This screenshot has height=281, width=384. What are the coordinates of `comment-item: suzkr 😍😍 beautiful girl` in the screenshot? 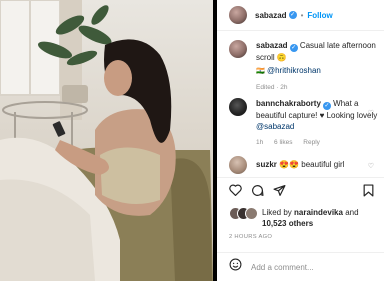 It's located at (306, 165).